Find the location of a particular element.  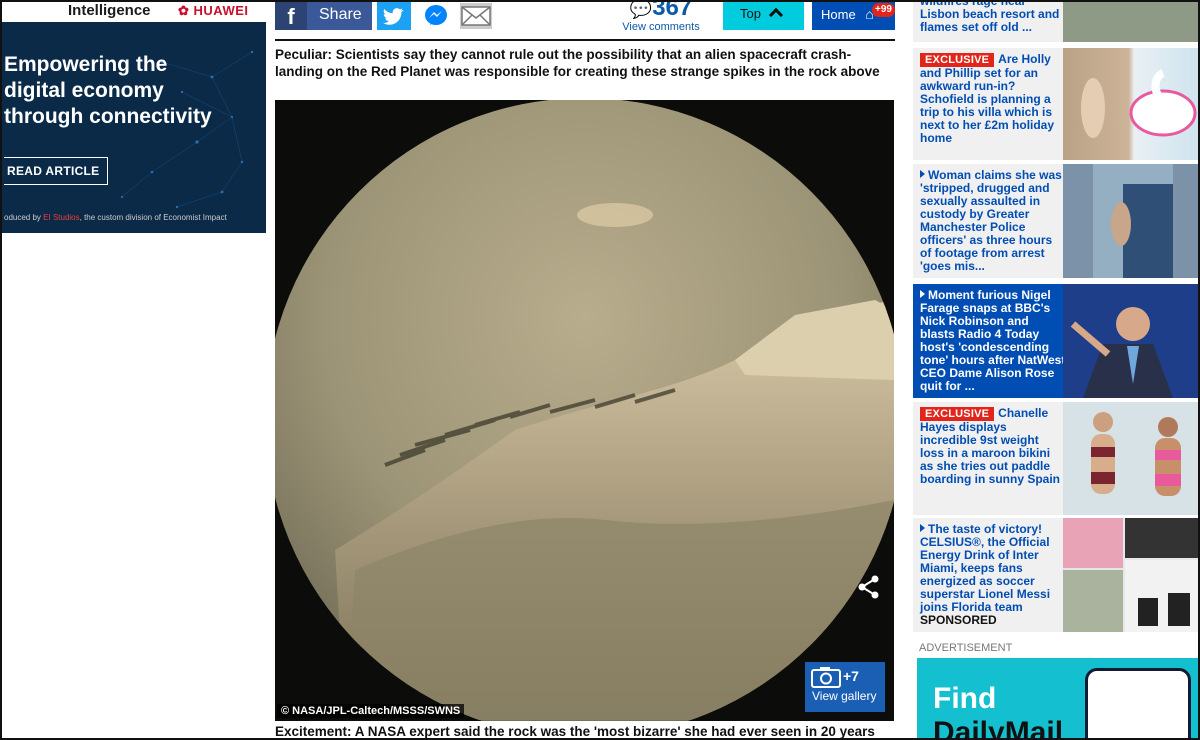

top-label: Top is located at coordinates (750, 13).